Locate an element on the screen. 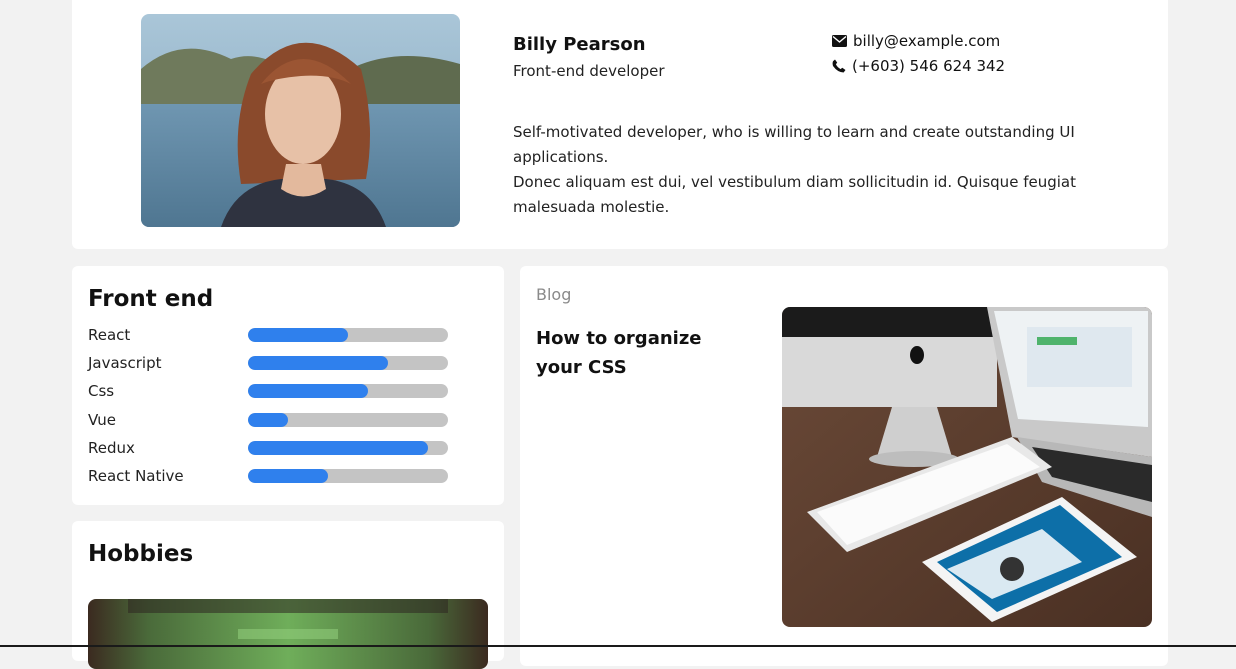 Image resolution: width=1236 pixels, height=669 pixels. profile-photo is located at coordinates (300, 120).